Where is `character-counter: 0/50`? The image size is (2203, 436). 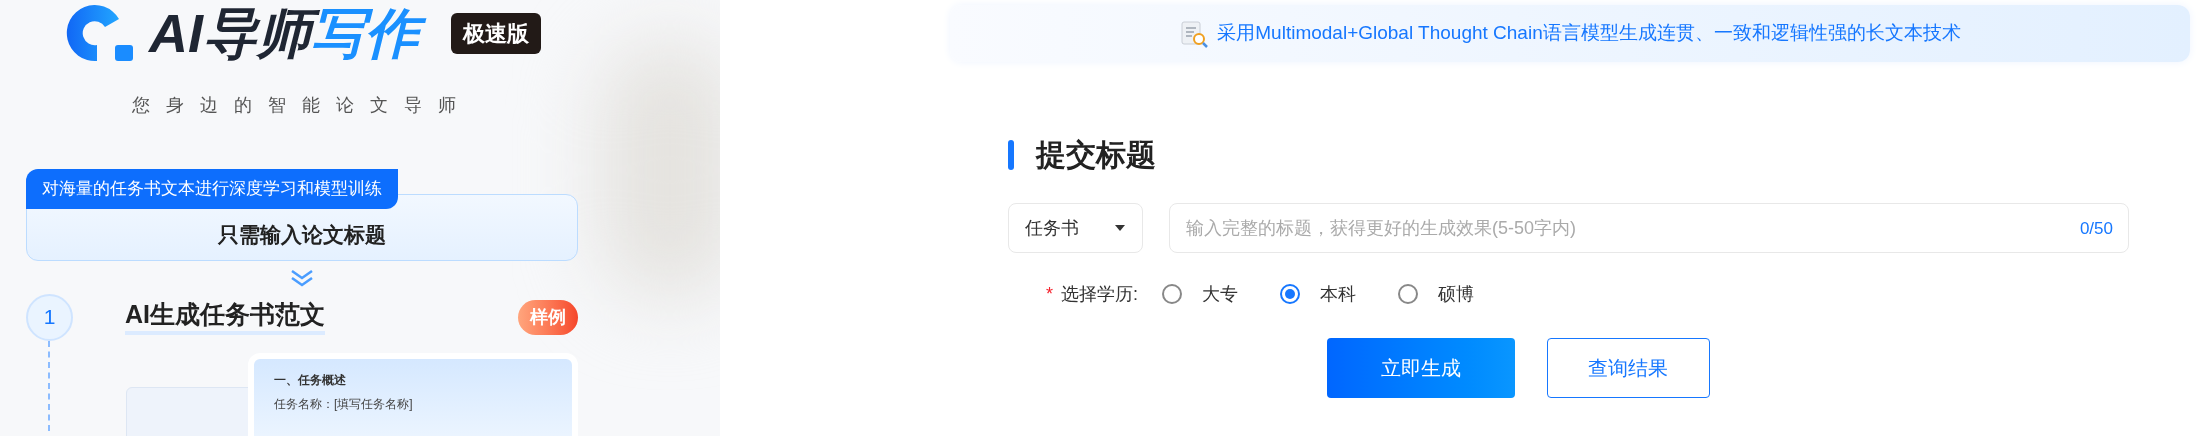 character-counter: 0/50 is located at coordinates (2096, 229).